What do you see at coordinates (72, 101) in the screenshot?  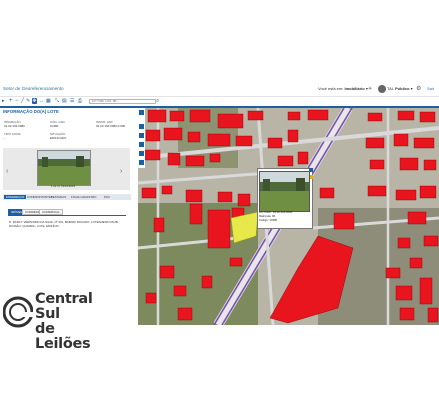 I see `layers-icon: ☰` at bounding box center [72, 101].